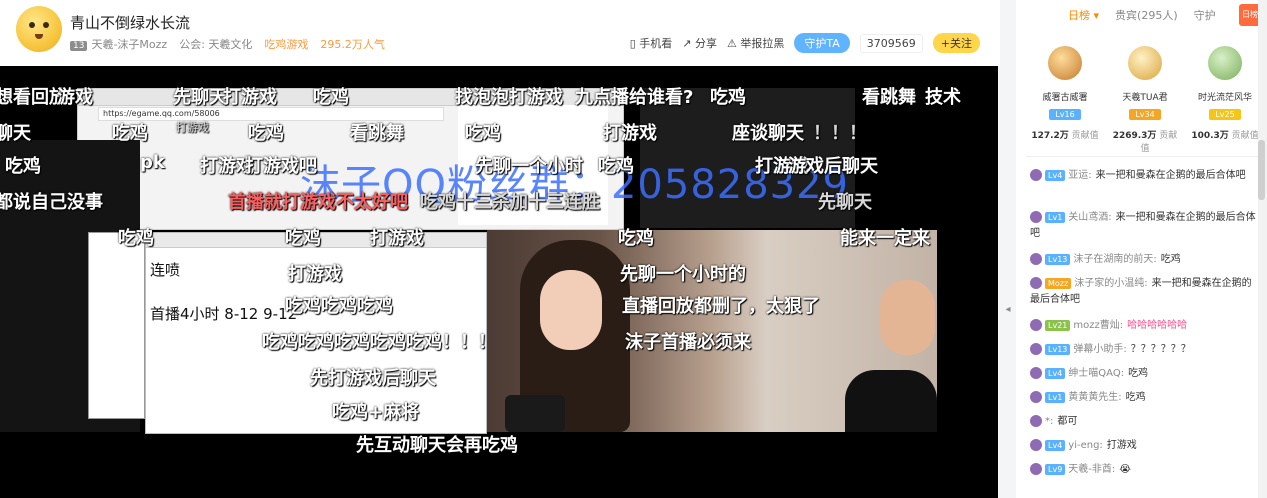  I want to click on chat-message: Lv4 yi-eng: 打游戏, so click(1143, 446).